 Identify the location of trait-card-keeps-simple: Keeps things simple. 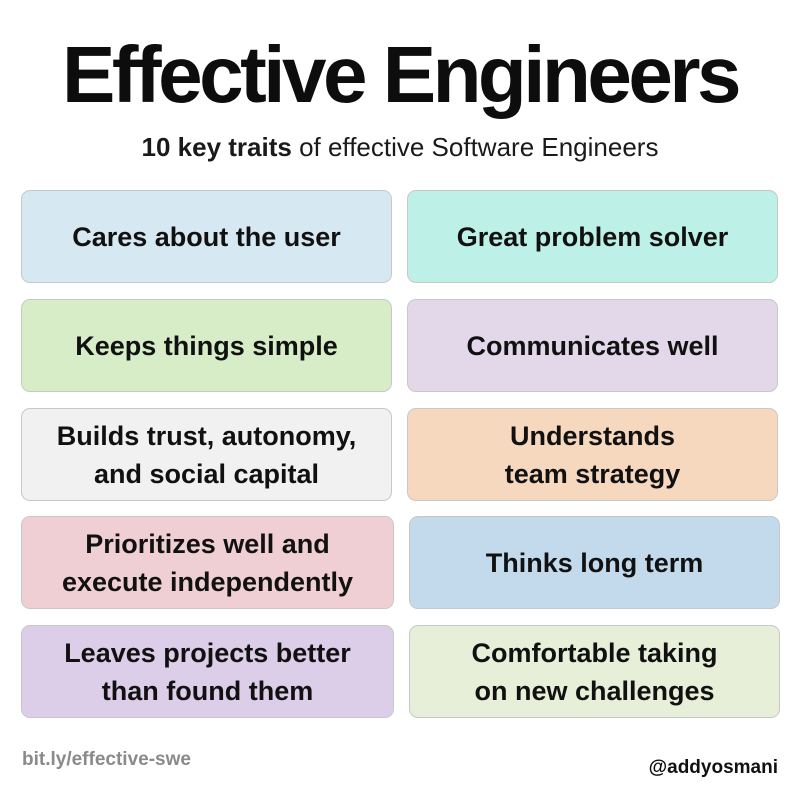
(206, 345).